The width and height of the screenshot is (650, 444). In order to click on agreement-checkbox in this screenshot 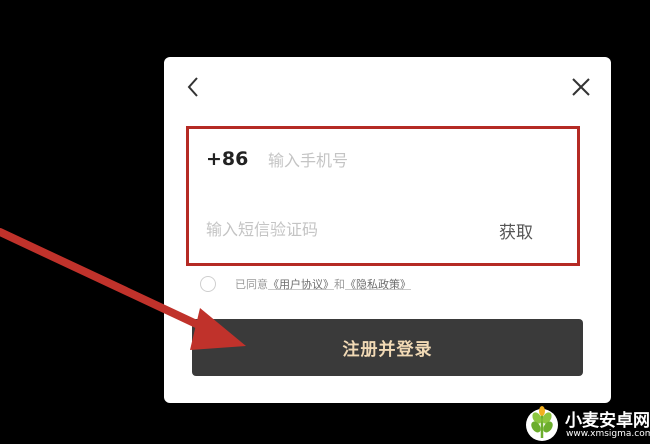, I will do `click(208, 284)`.